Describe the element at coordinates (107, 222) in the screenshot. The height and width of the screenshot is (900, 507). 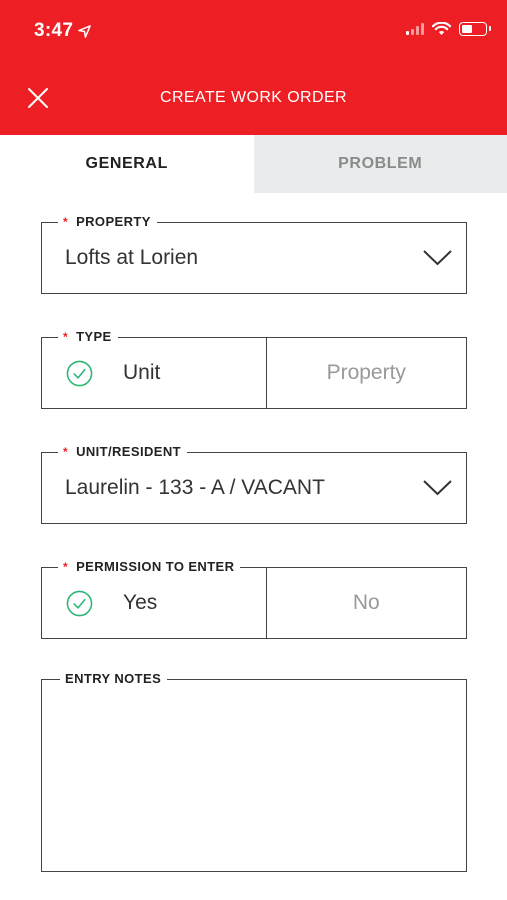
I see `property-label: * PROPERTY` at that location.